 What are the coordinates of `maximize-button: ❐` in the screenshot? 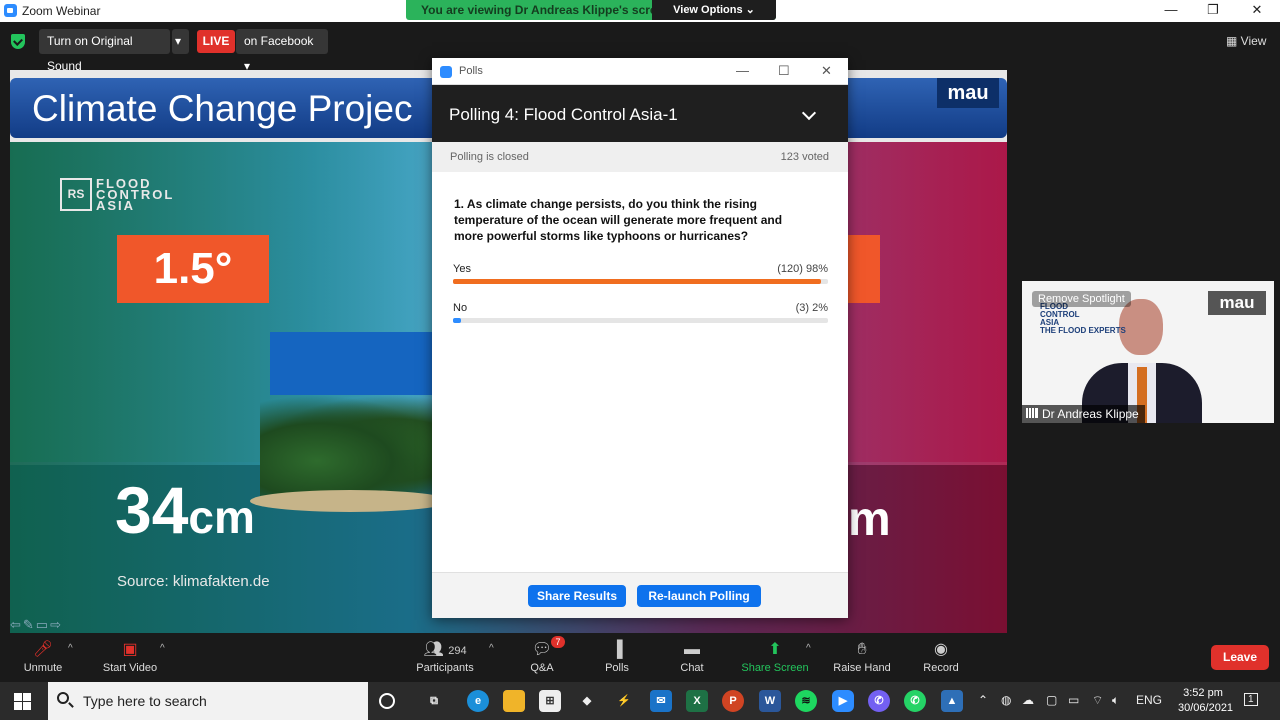 It's located at (1213, 11).